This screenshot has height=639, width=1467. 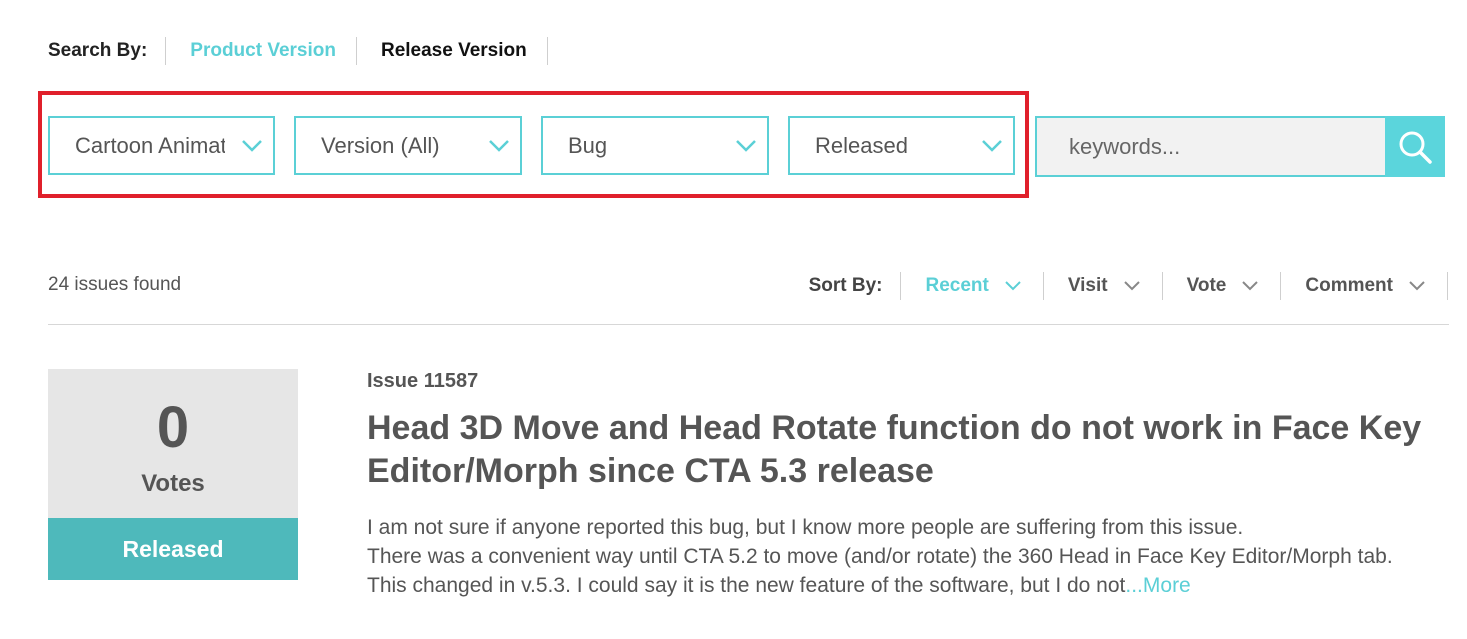 What do you see at coordinates (1157, 585) in the screenshot?
I see `more-link: ...More` at bounding box center [1157, 585].